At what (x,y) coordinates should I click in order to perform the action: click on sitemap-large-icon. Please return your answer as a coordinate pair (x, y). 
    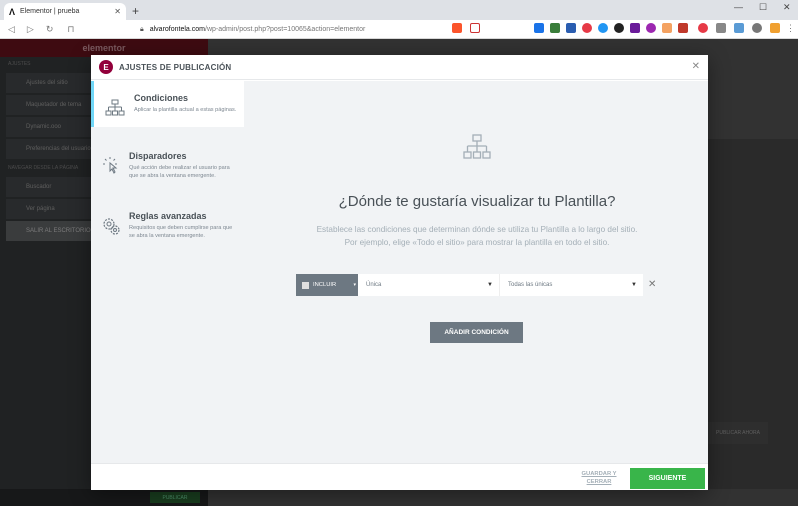
    Looking at the image, I should click on (477, 149).